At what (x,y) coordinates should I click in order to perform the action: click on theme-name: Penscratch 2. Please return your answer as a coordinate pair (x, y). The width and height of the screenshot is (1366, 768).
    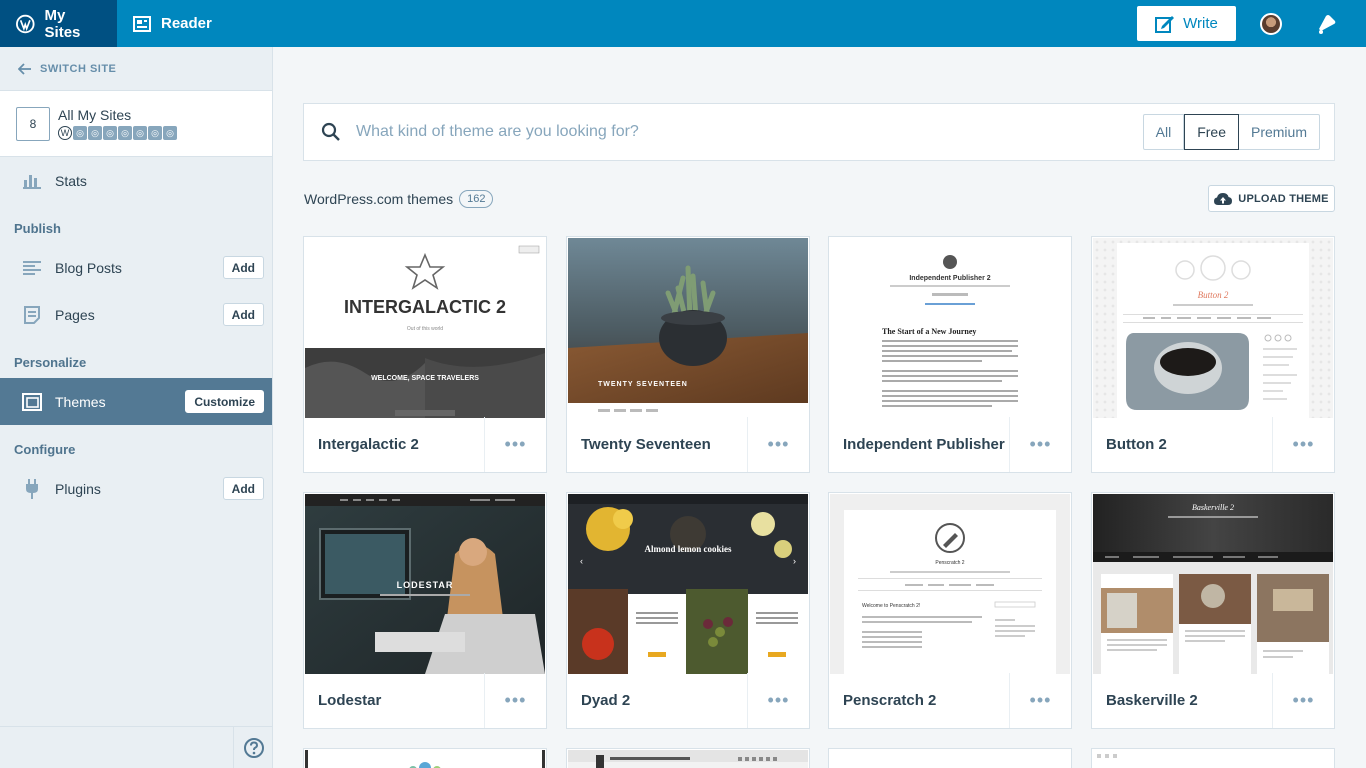
    Looking at the image, I should click on (919, 700).